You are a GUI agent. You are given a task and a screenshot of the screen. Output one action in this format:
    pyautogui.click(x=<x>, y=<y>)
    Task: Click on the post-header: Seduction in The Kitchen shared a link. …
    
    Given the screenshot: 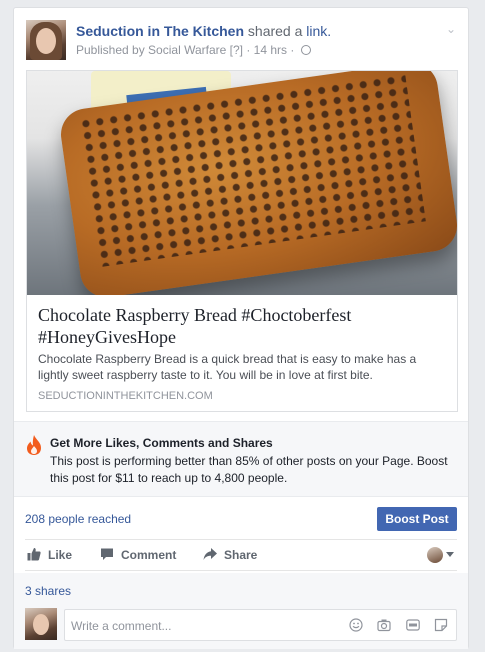 What is the action you would take?
    pyautogui.click(x=241, y=42)
    